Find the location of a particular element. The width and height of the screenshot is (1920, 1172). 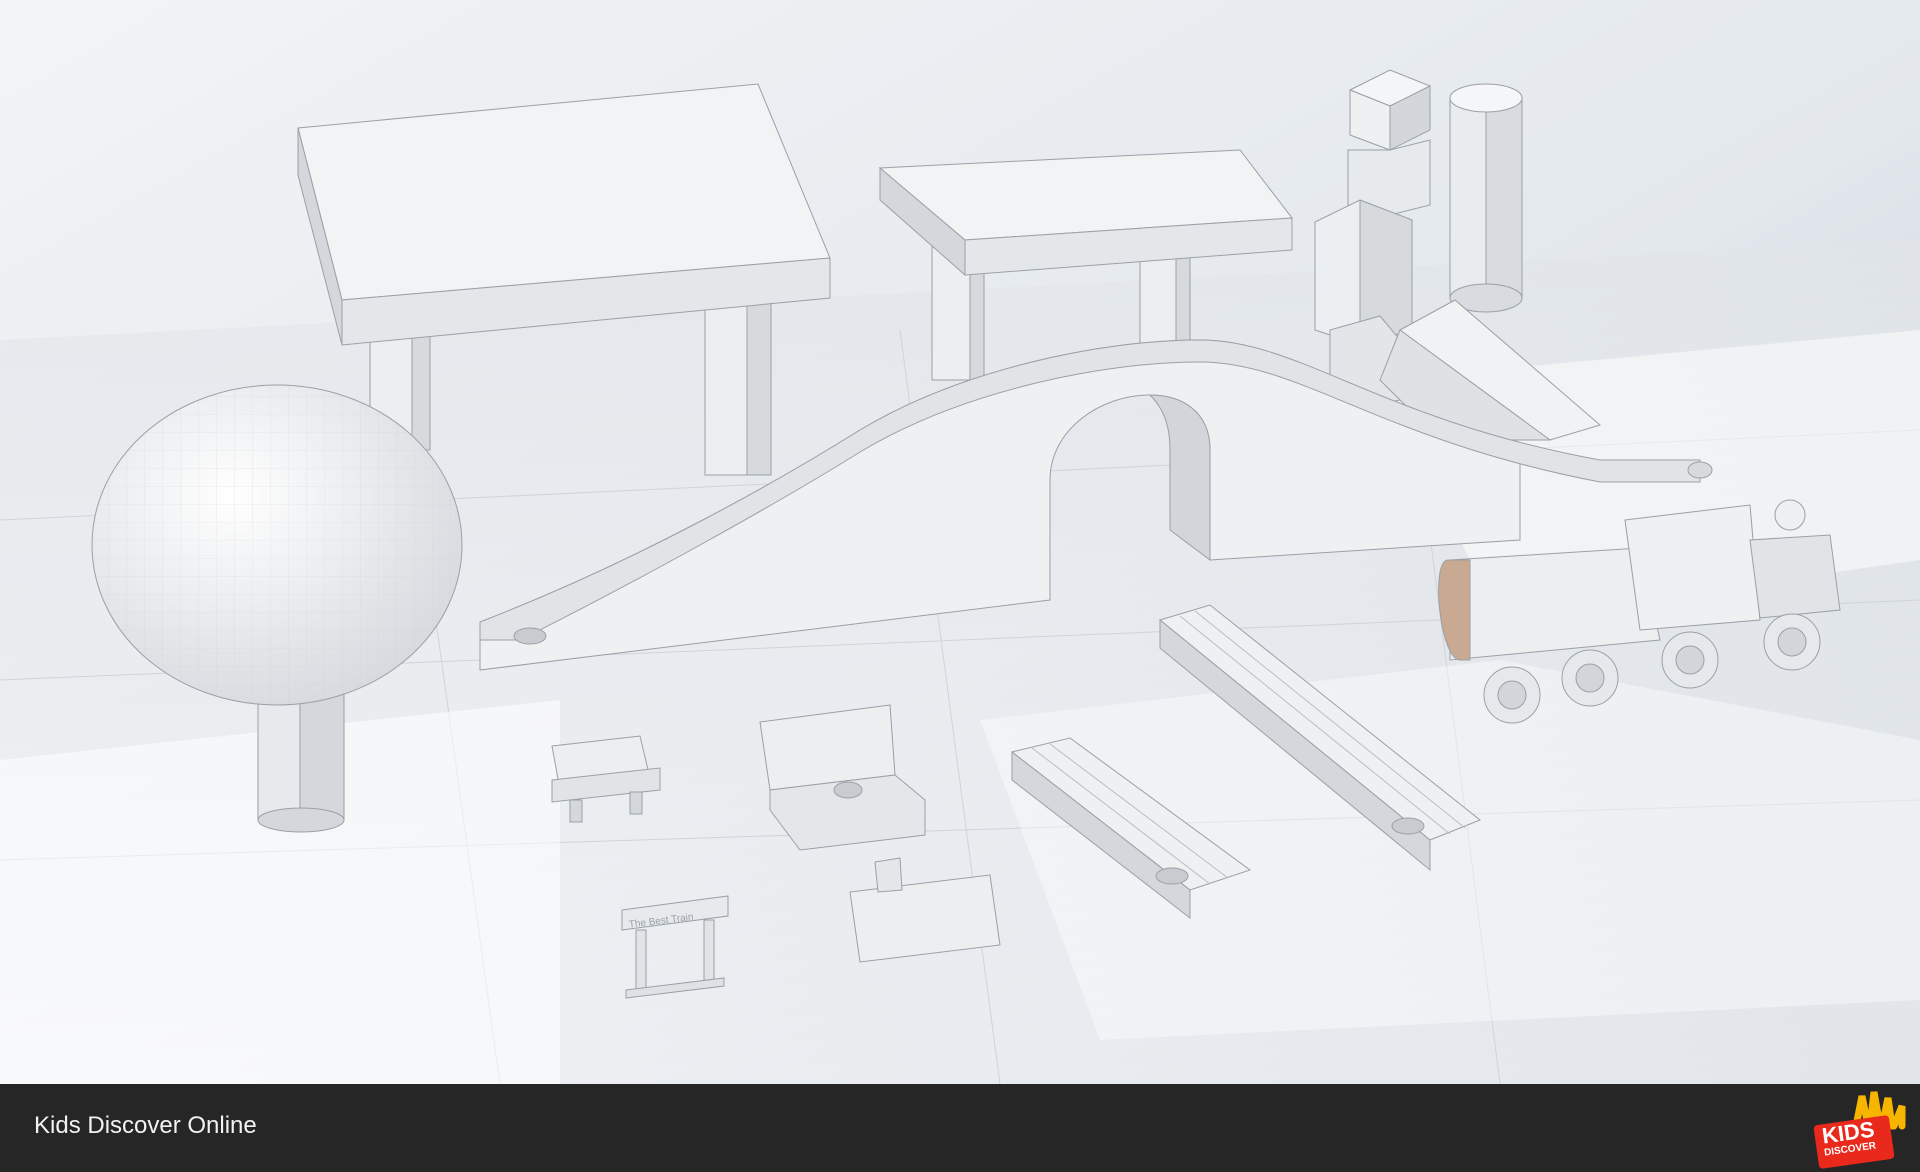

footer-bar: Kids Discover Online KIDS DISCOVER is located at coordinates (960, 1128).